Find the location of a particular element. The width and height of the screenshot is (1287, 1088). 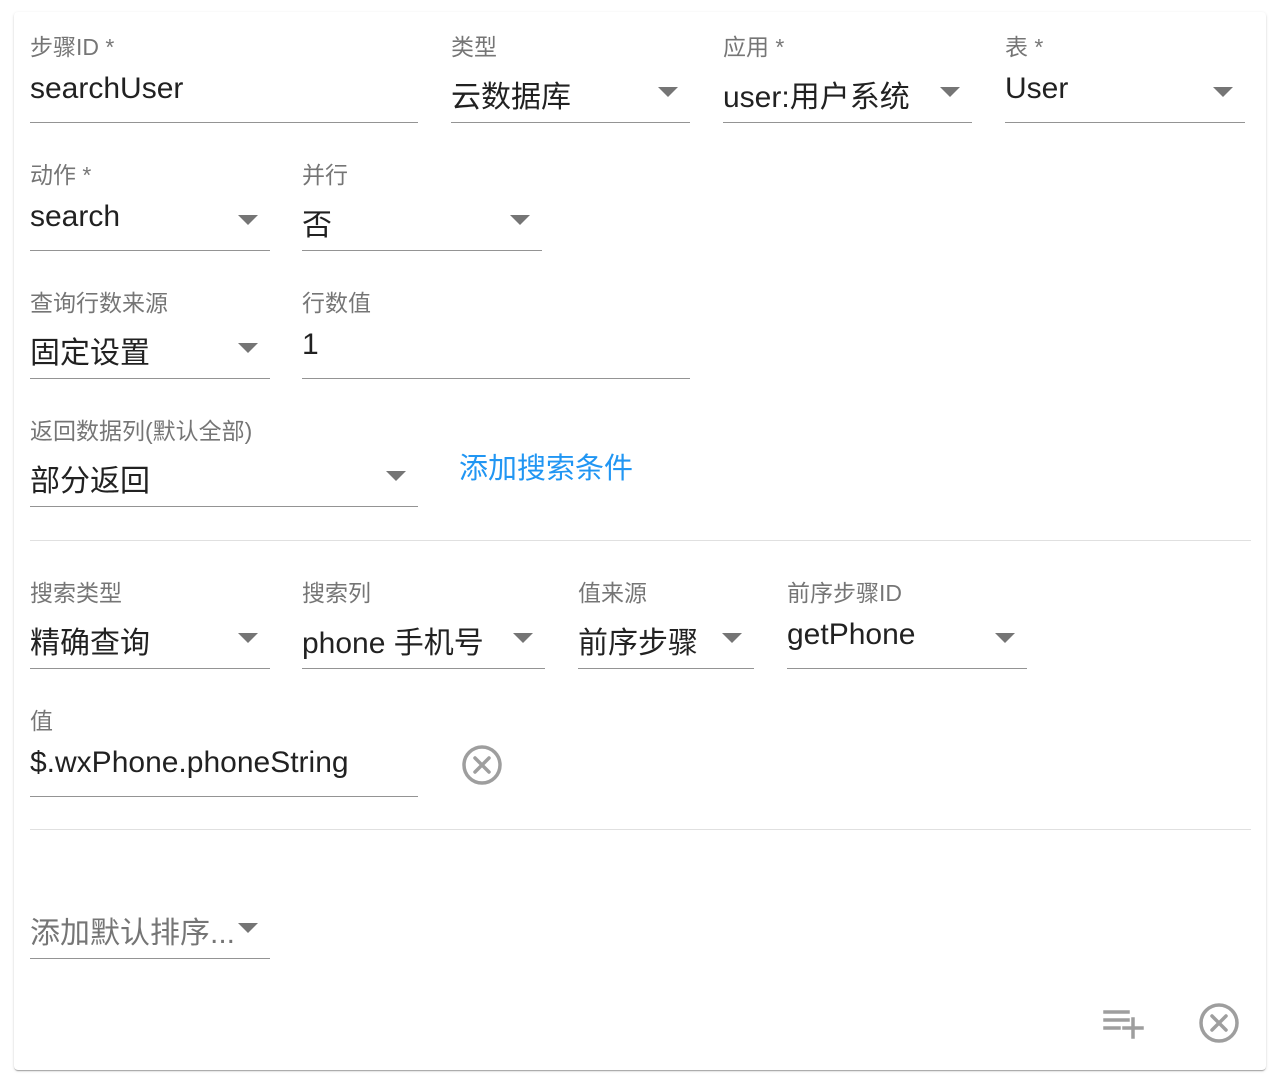

row-source-underline is located at coordinates (150, 378).